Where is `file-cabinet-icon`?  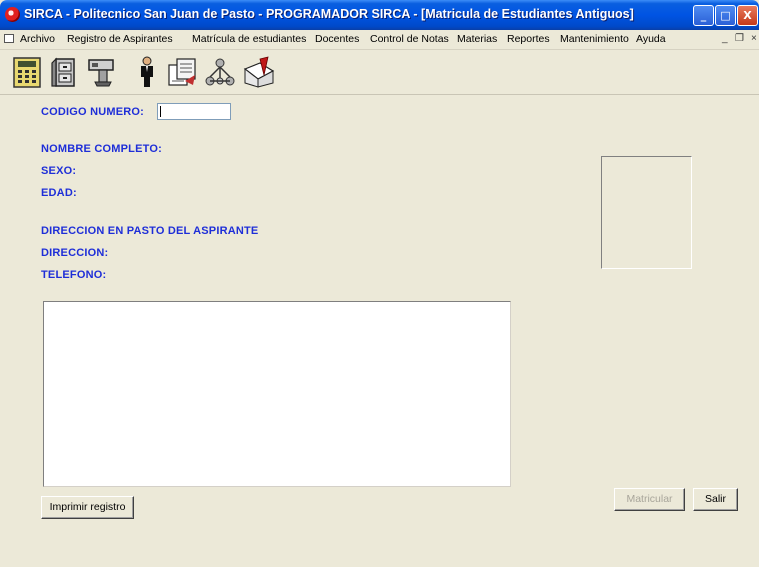
file-cabinet-icon is located at coordinates (65, 72).